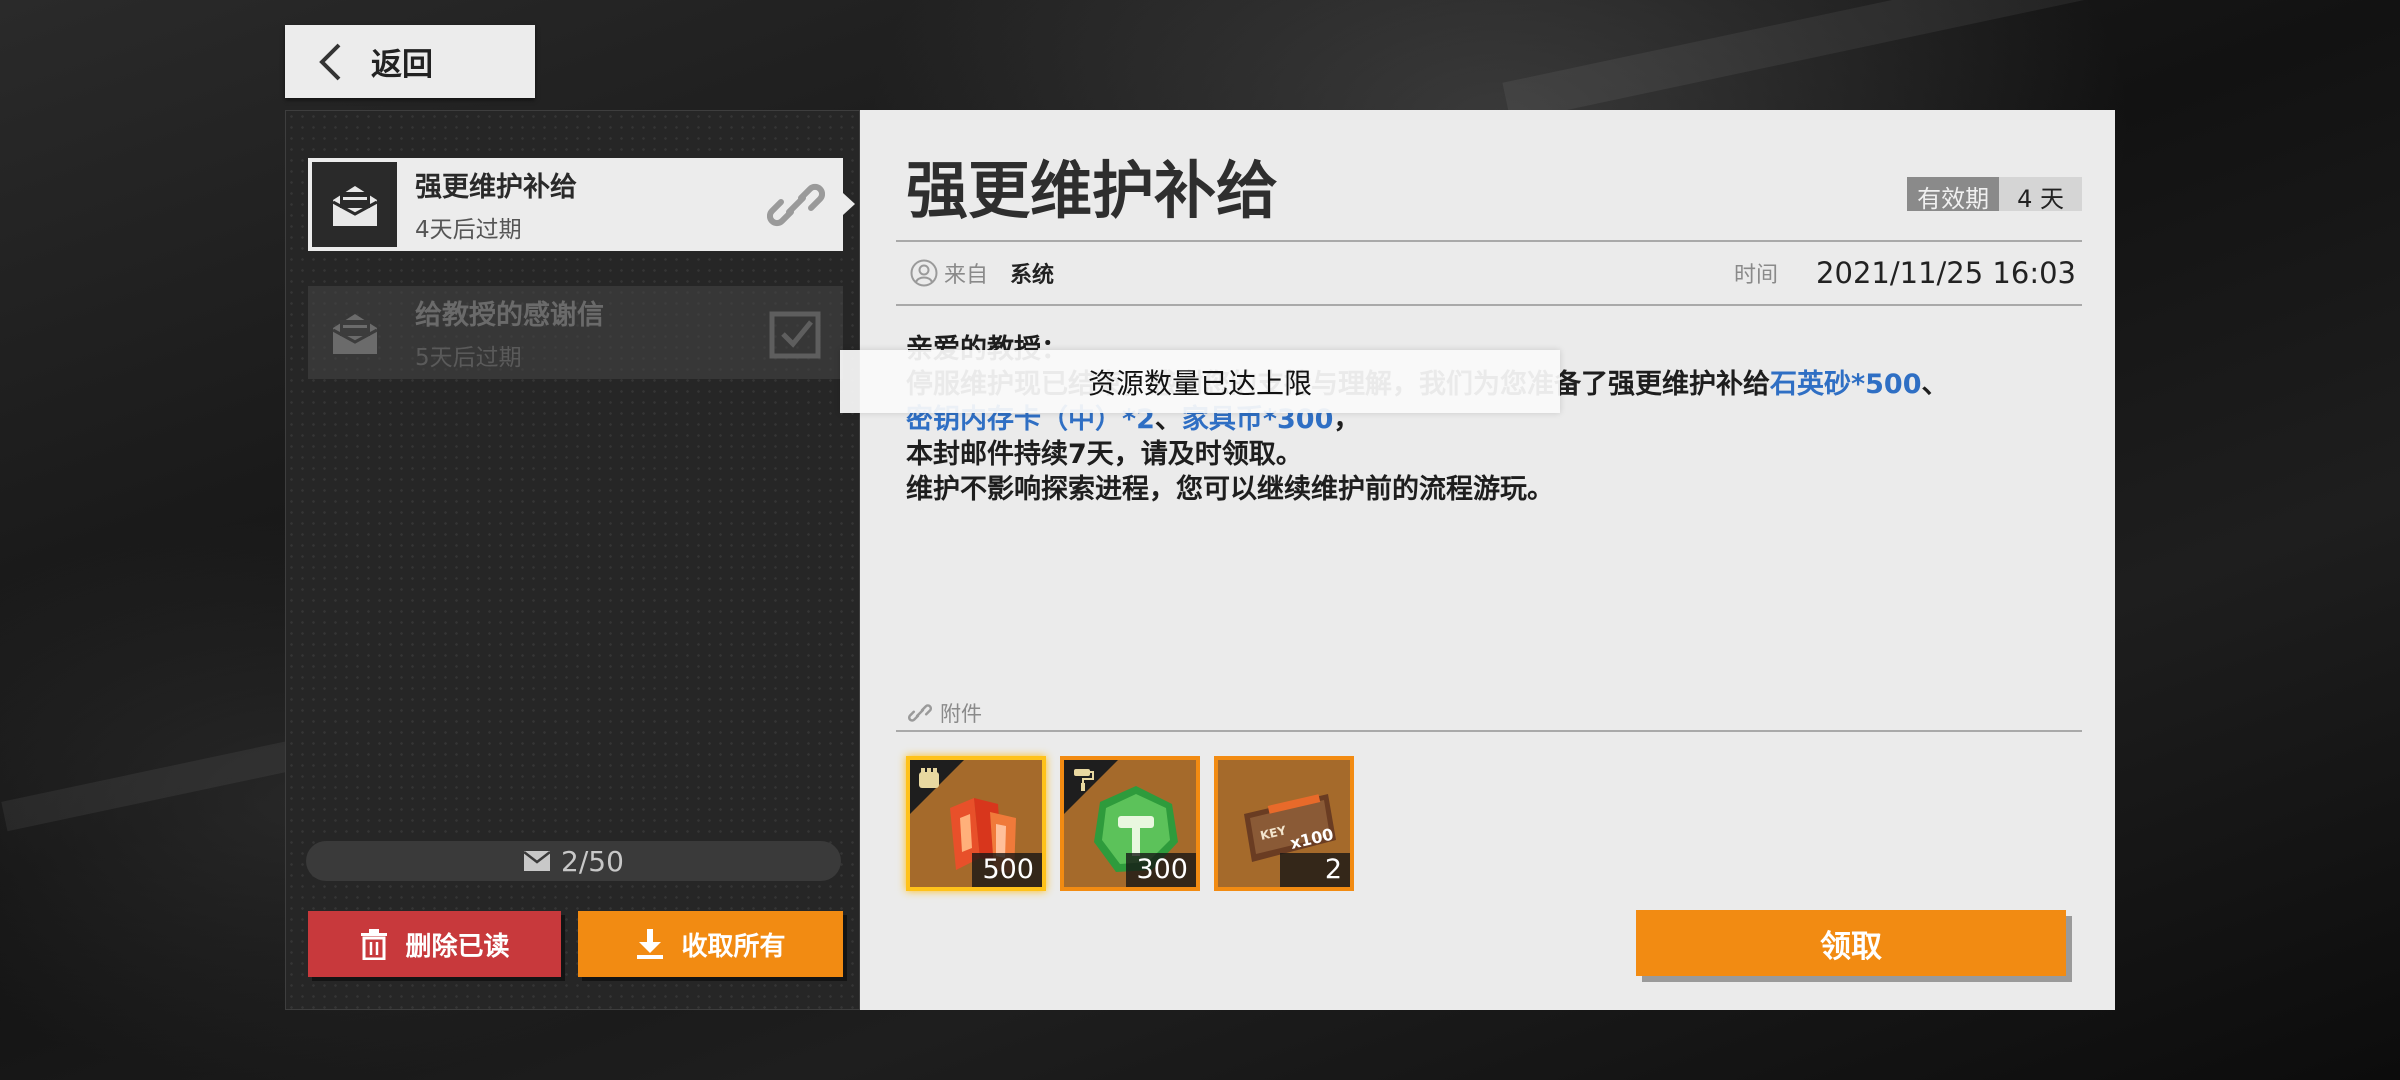 Image resolution: width=2400 pixels, height=1080 pixels. What do you see at coordinates (468, 358) in the screenshot?
I see `mail-item-expiry: 5天后过期` at bounding box center [468, 358].